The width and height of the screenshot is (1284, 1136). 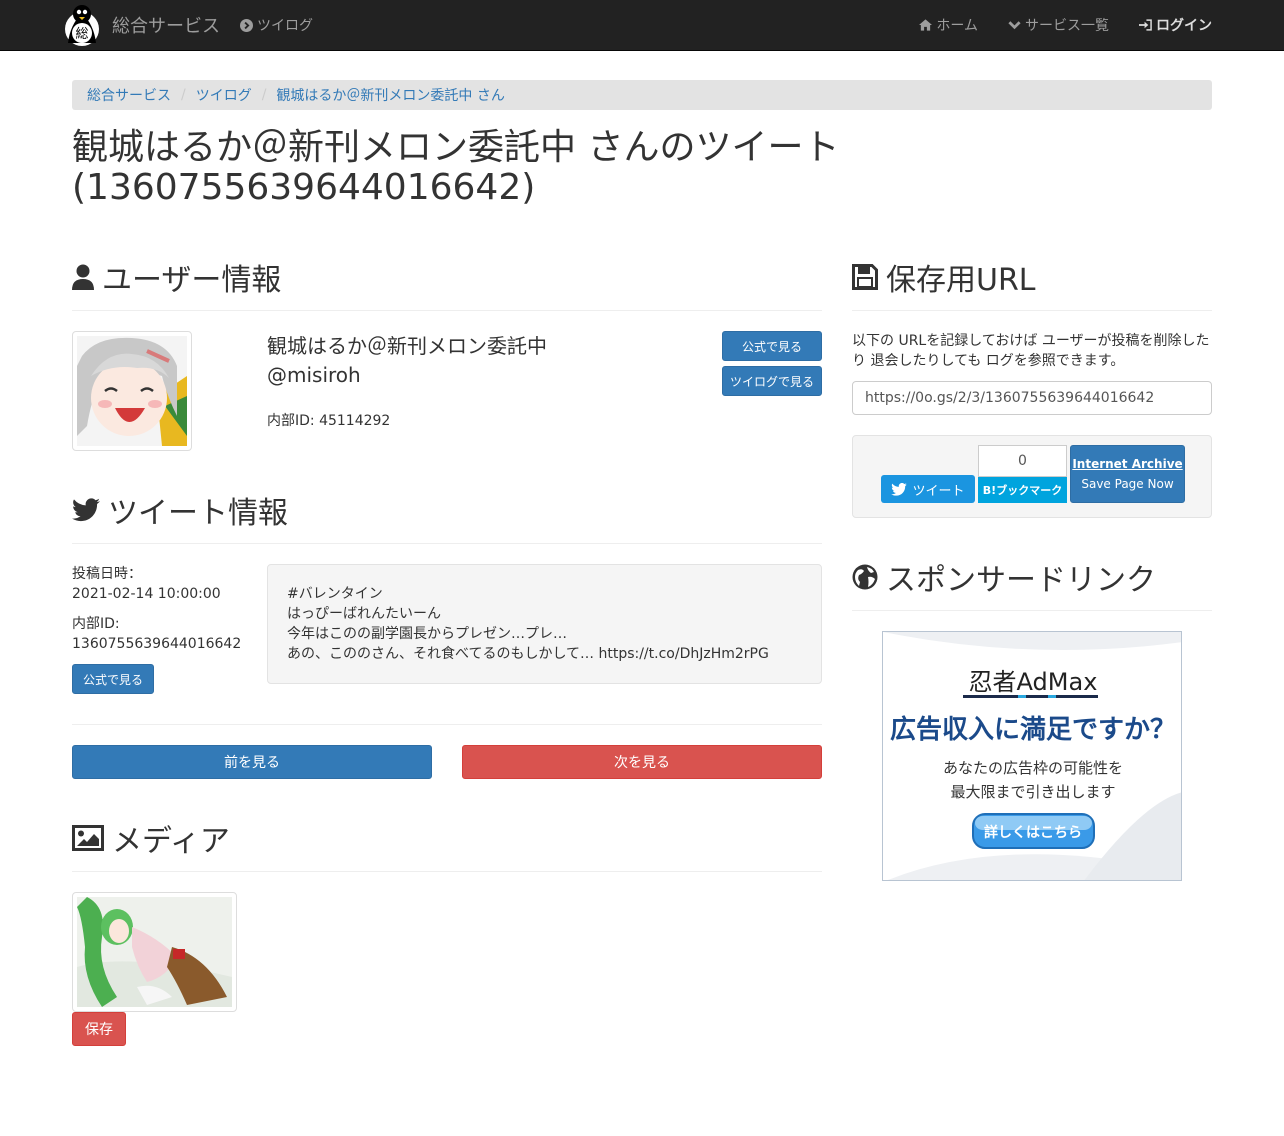 What do you see at coordinates (107, 574) in the screenshot?
I see `posted-label: 投稿日時：` at bounding box center [107, 574].